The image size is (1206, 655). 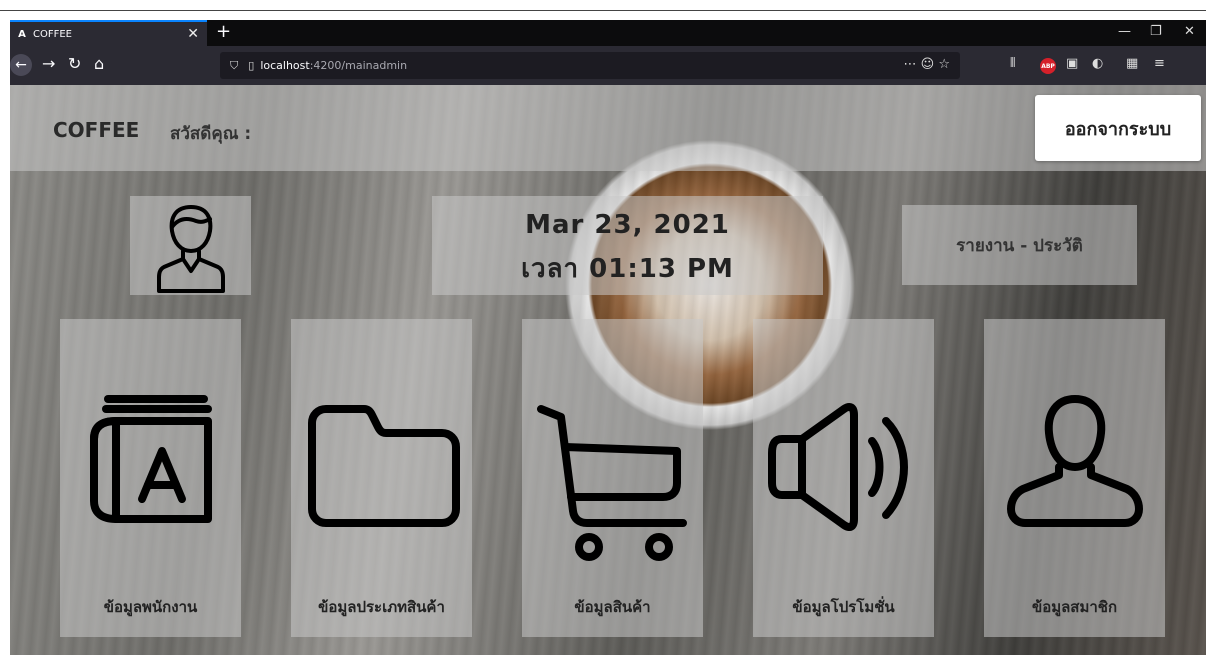 What do you see at coordinates (251, 65) in the screenshot?
I see `page-icon: ▯` at bounding box center [251, 65].